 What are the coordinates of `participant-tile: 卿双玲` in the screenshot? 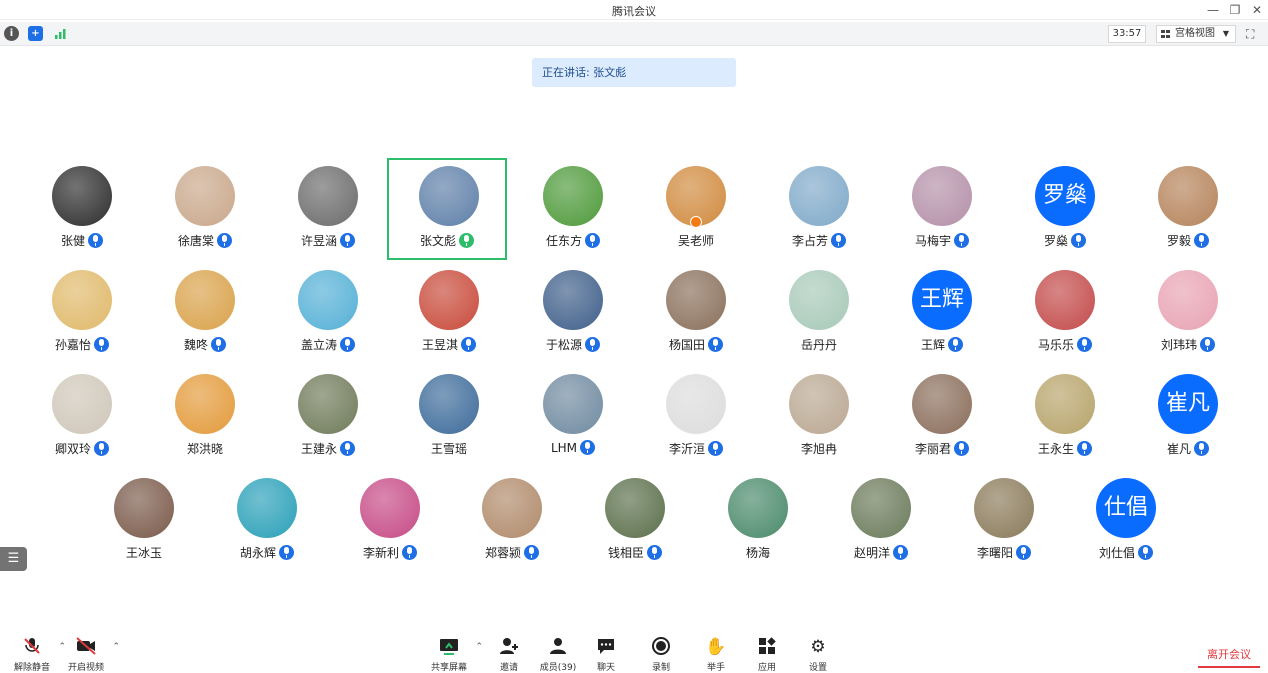 It's located at (82, 419).